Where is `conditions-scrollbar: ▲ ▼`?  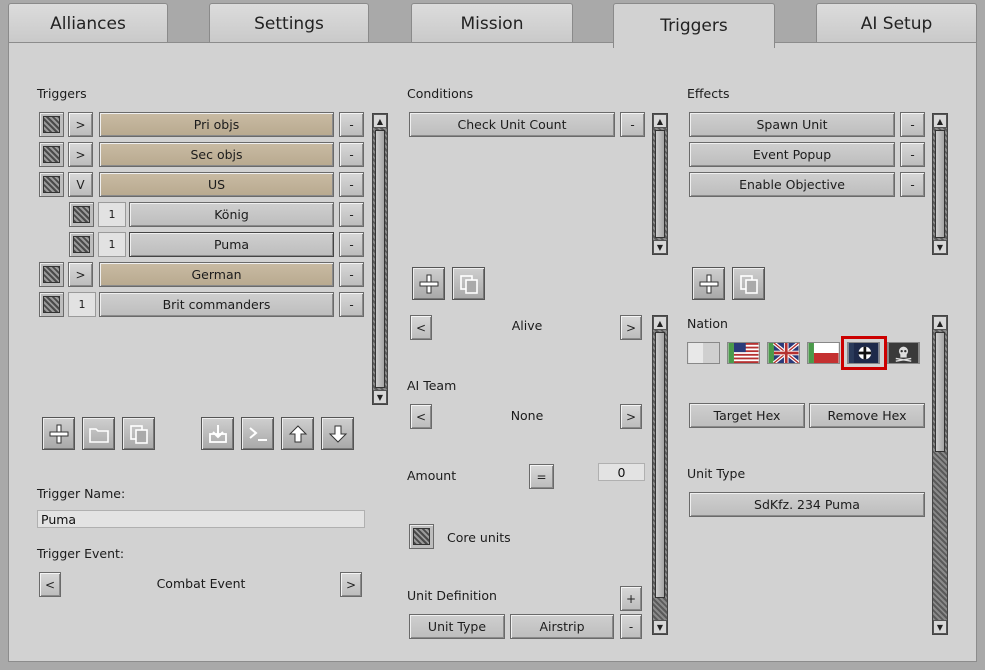
conditions-scrollbar: ▲ ▼ is located at coordinates (660, 184).